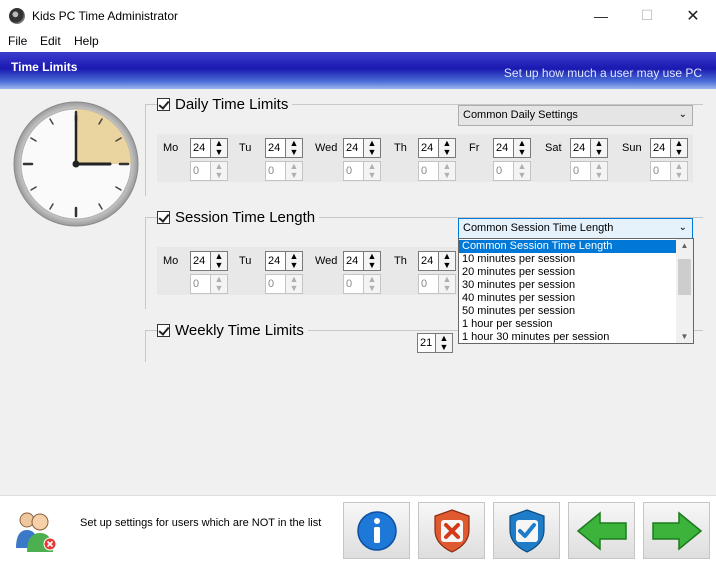 This screenshot has width=716, height=563. What do you see at coordinates (86, 41) in the screenshot?
I see `menu-help: Help` at bounding box center [86, 41].